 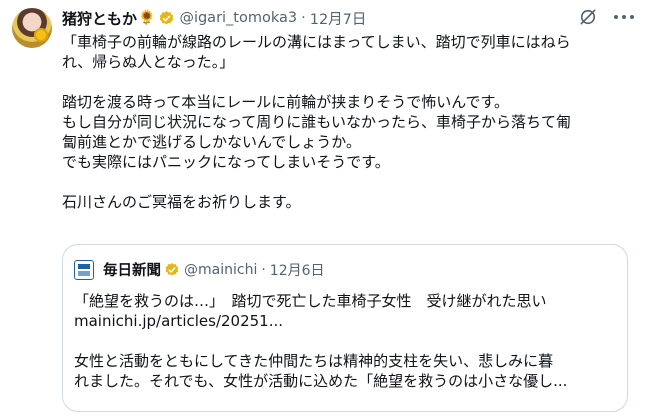 What do you see at coordinates (148, 62) in the screenshot?
I see `text-line: れ、帰らぬ人となった。」` at bounding box center [148, 62].